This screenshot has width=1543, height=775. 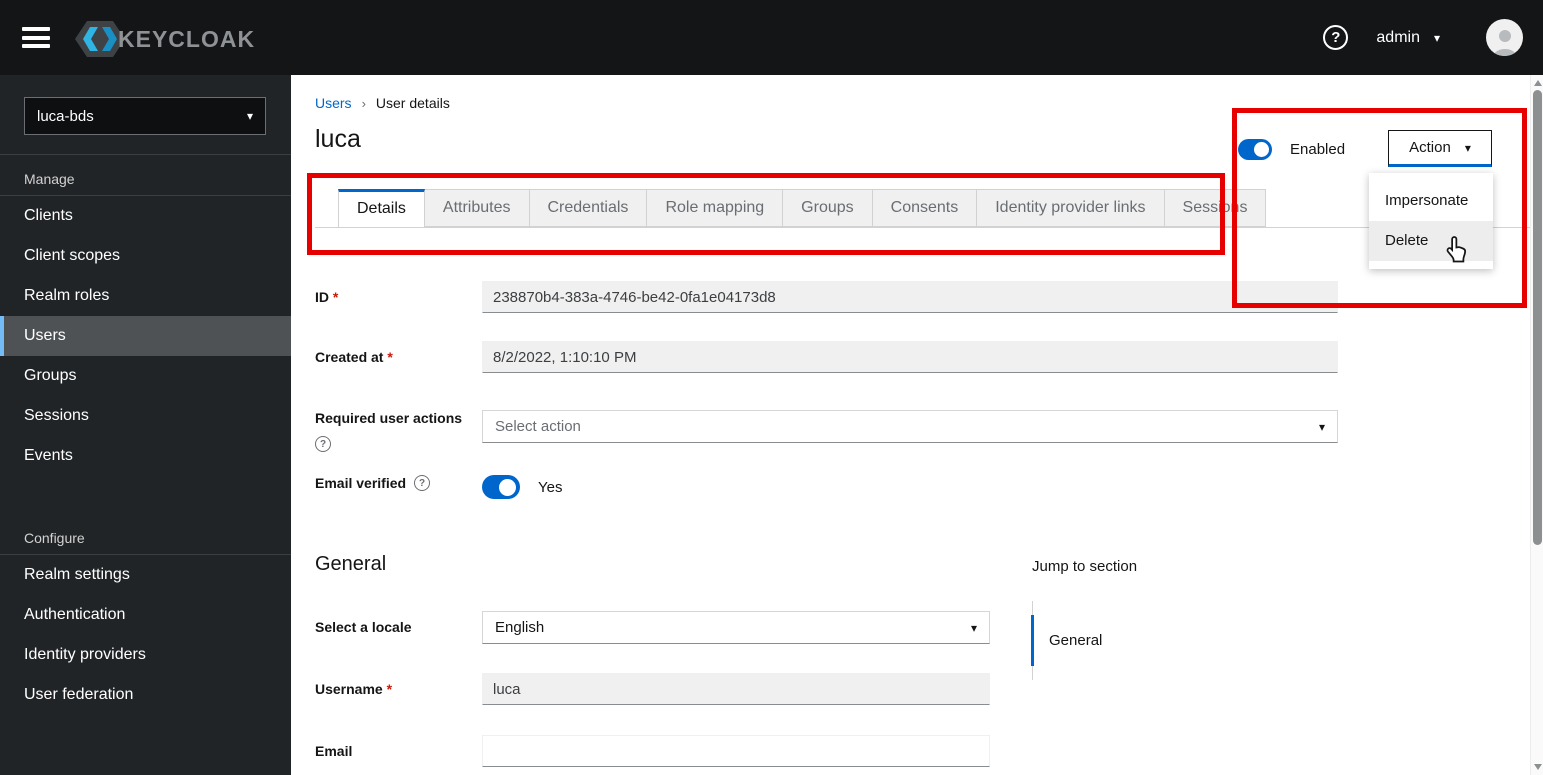 I want to click on jump-to-section-title: Jump to section, so click(x=1085, y=566).